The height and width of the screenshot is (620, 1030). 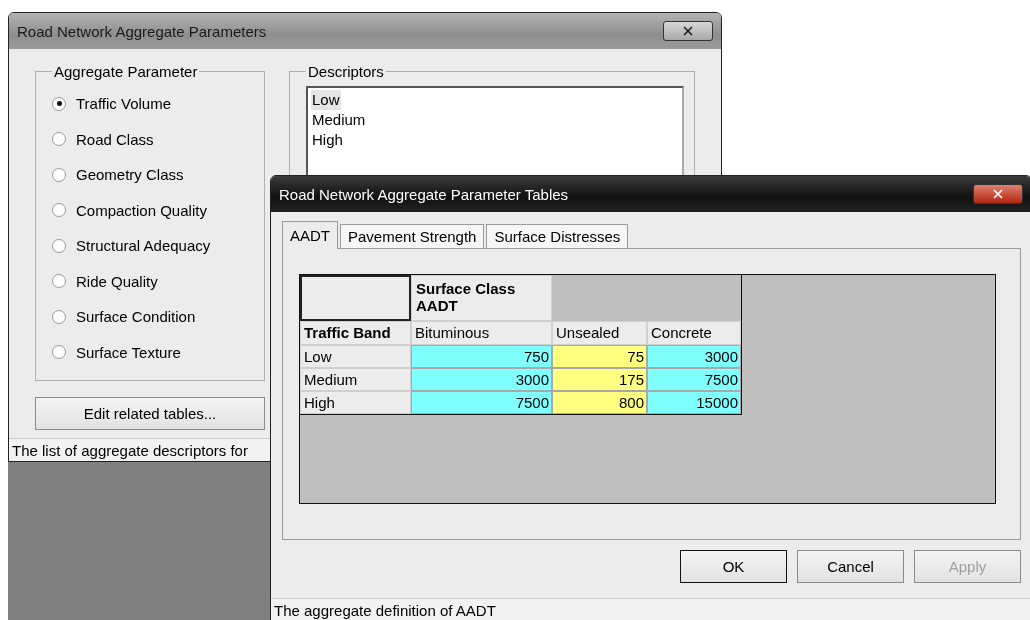 I want to click on table-cell: 800, so click(x=599, y=402).